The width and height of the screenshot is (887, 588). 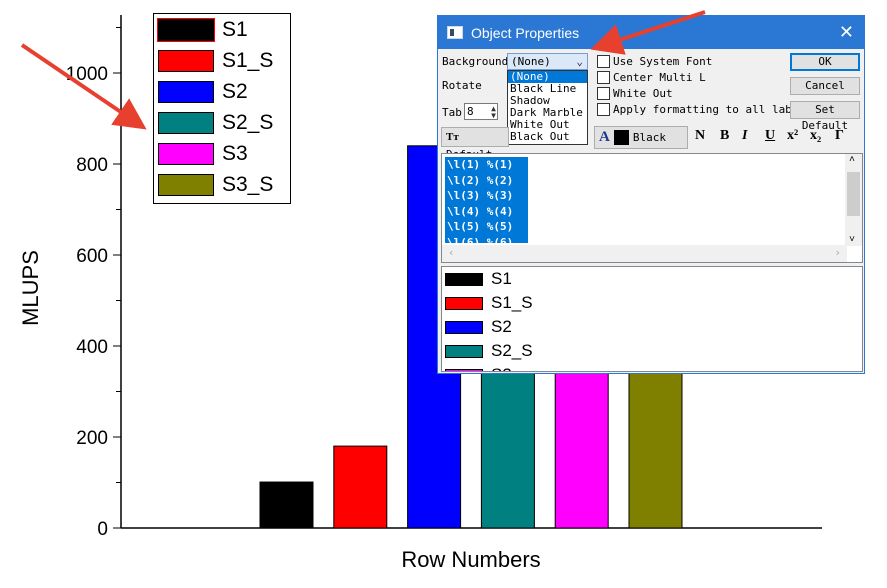 What do you see at coordinates (648, 32) in the screenshot?
I see `arrow-to-background` at bounding box center [648, 32].